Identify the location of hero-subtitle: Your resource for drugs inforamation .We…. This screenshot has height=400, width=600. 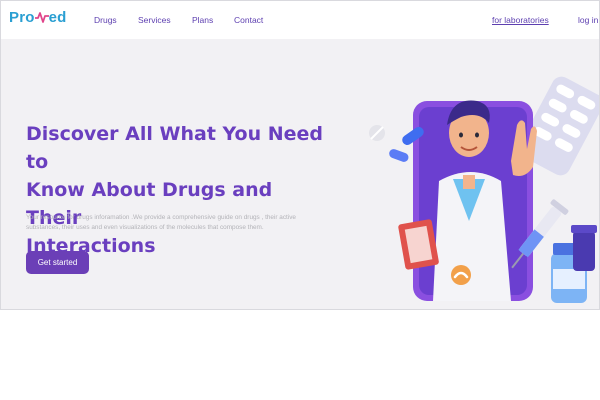
(176, 223).